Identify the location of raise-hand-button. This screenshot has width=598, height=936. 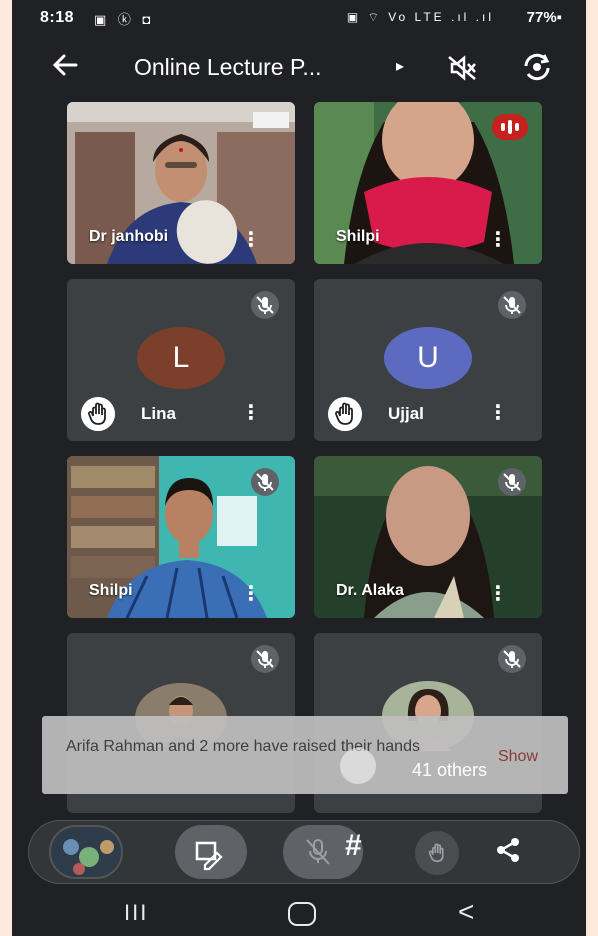
(437, 853).